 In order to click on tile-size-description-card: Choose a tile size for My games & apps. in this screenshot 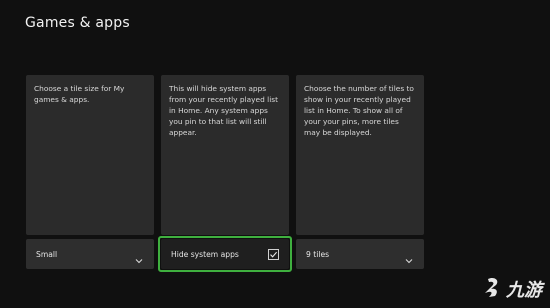, I will do `click(90, 155)`.